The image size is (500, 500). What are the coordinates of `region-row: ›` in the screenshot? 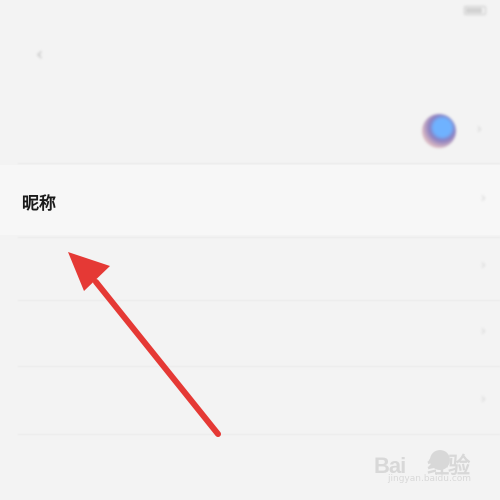 It's located at (250, 334).